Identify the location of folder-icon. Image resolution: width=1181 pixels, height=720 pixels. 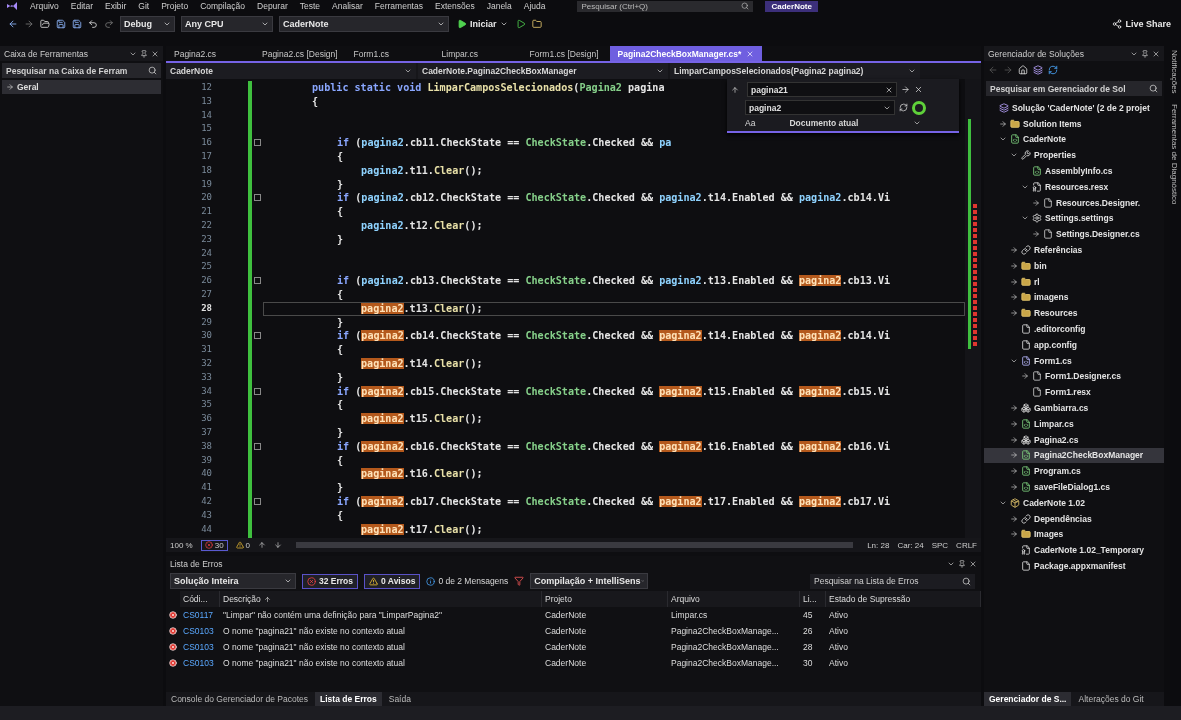
(536, 24).